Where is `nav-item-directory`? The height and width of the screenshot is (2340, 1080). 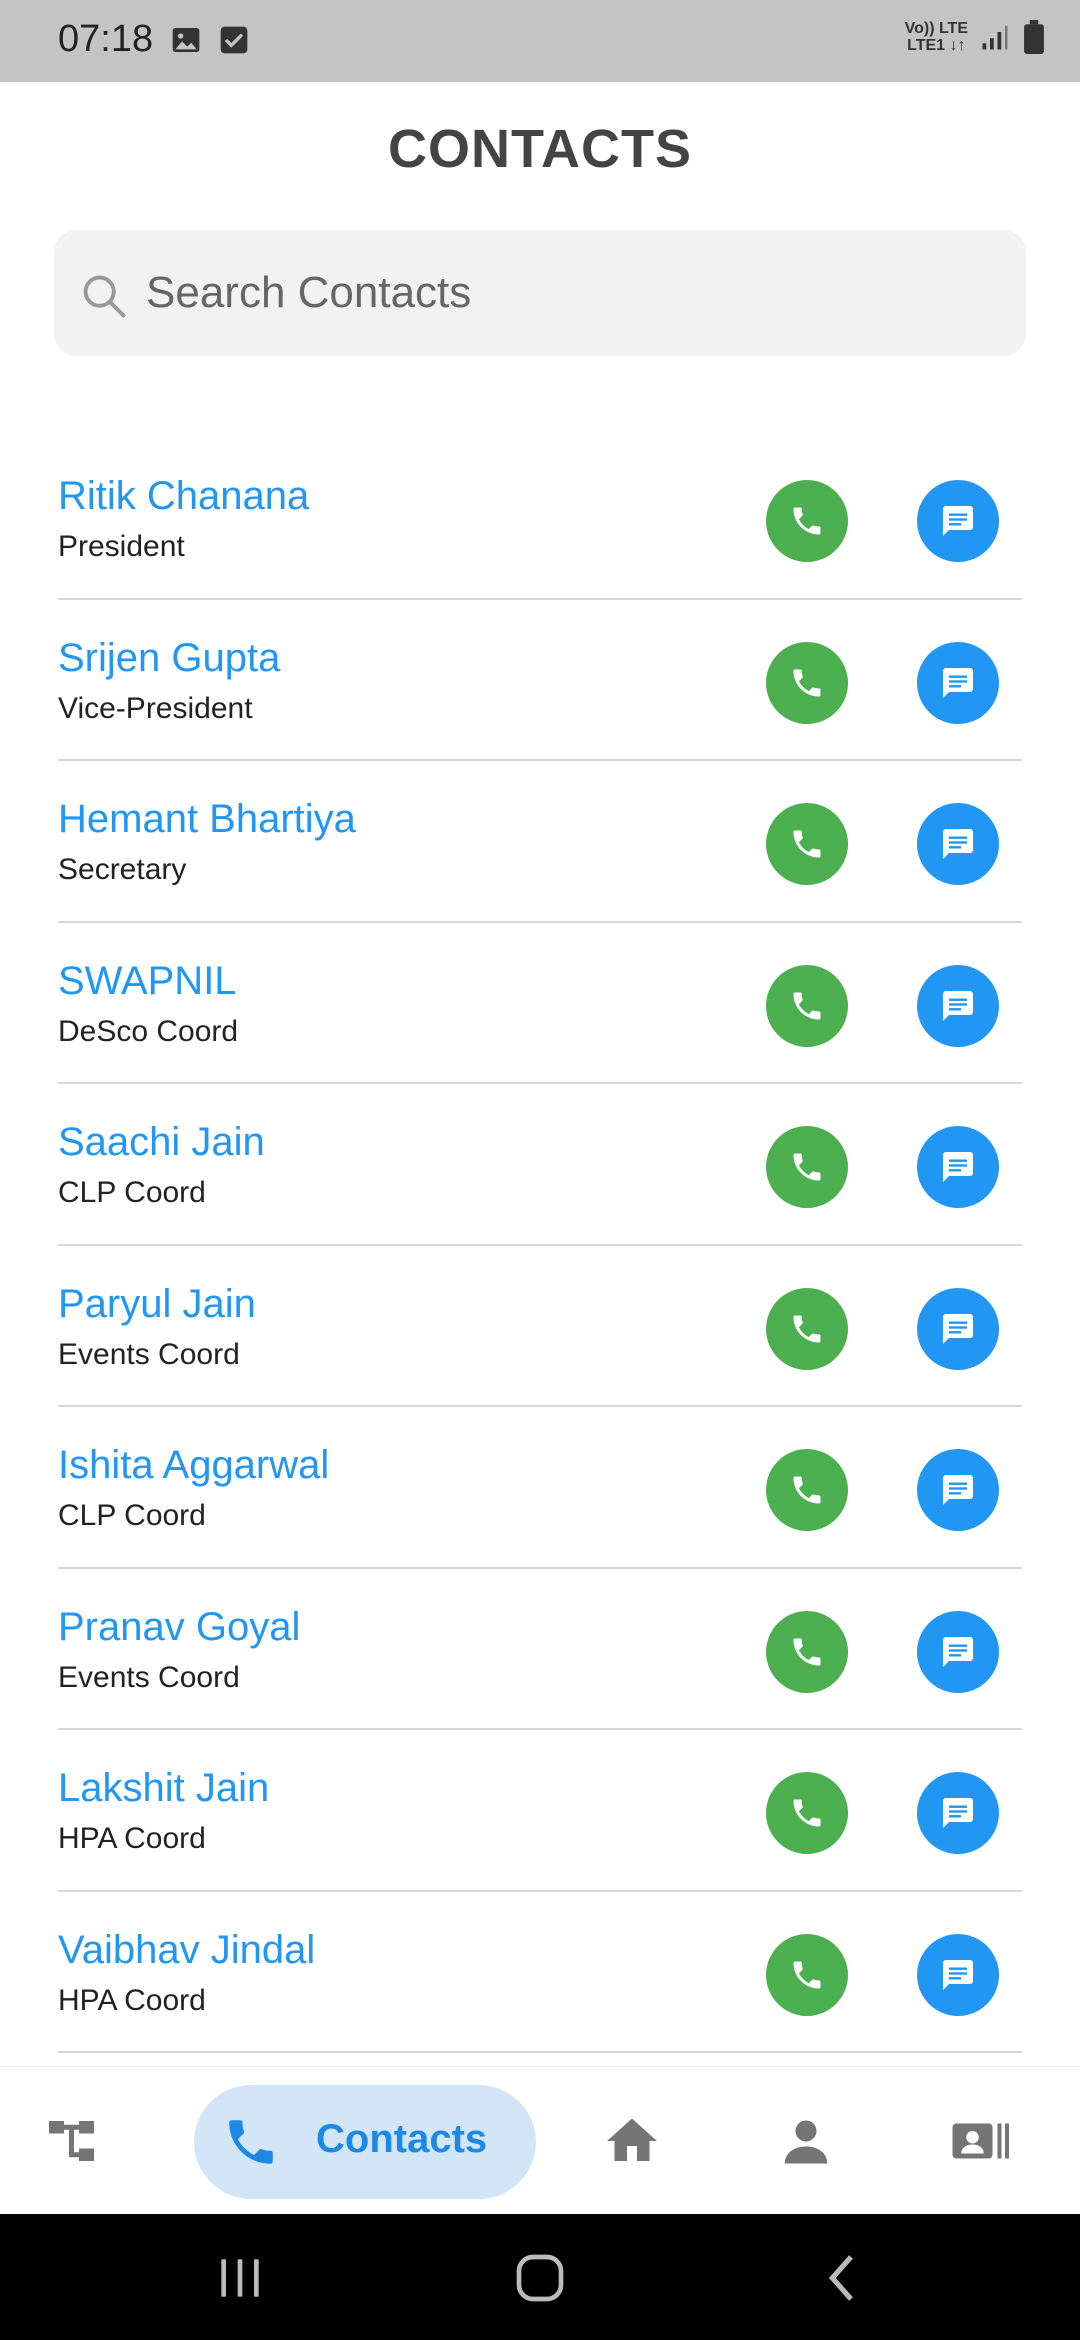 nav-item-directory is located at coordinates (980, 2141).